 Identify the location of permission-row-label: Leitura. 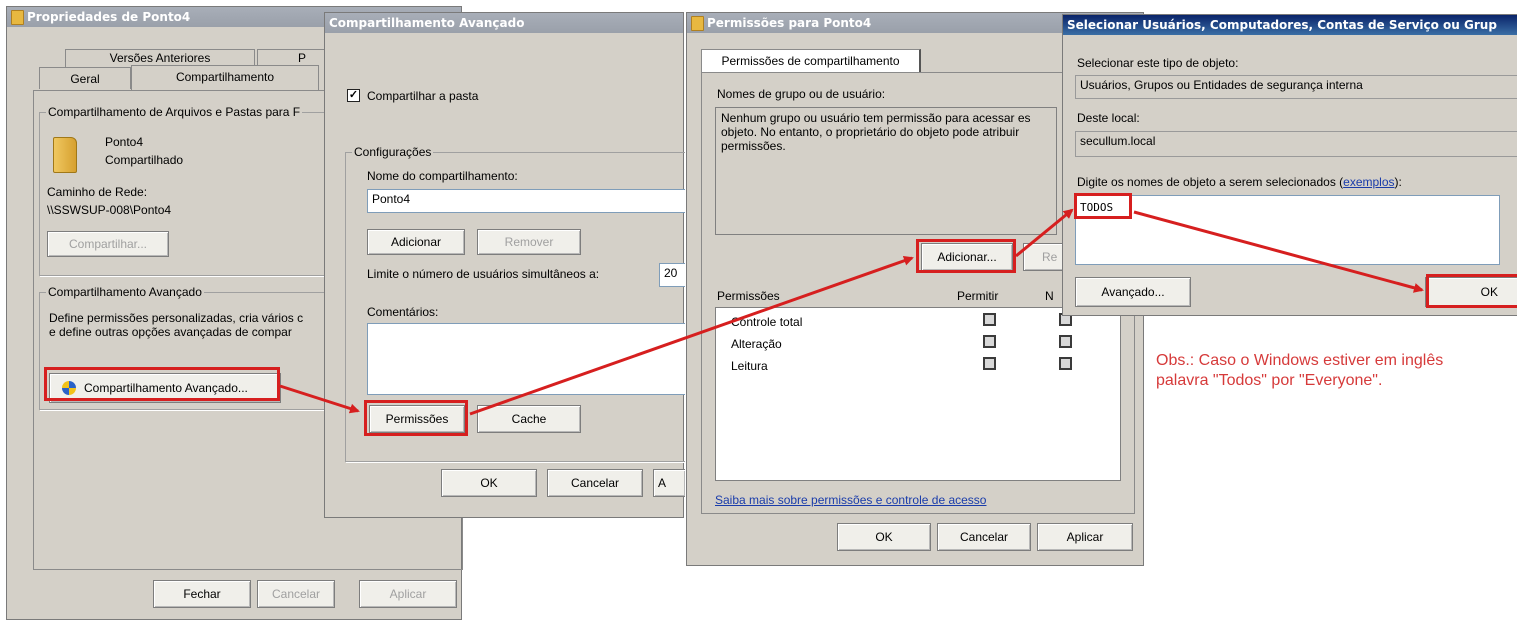
(749, 366).